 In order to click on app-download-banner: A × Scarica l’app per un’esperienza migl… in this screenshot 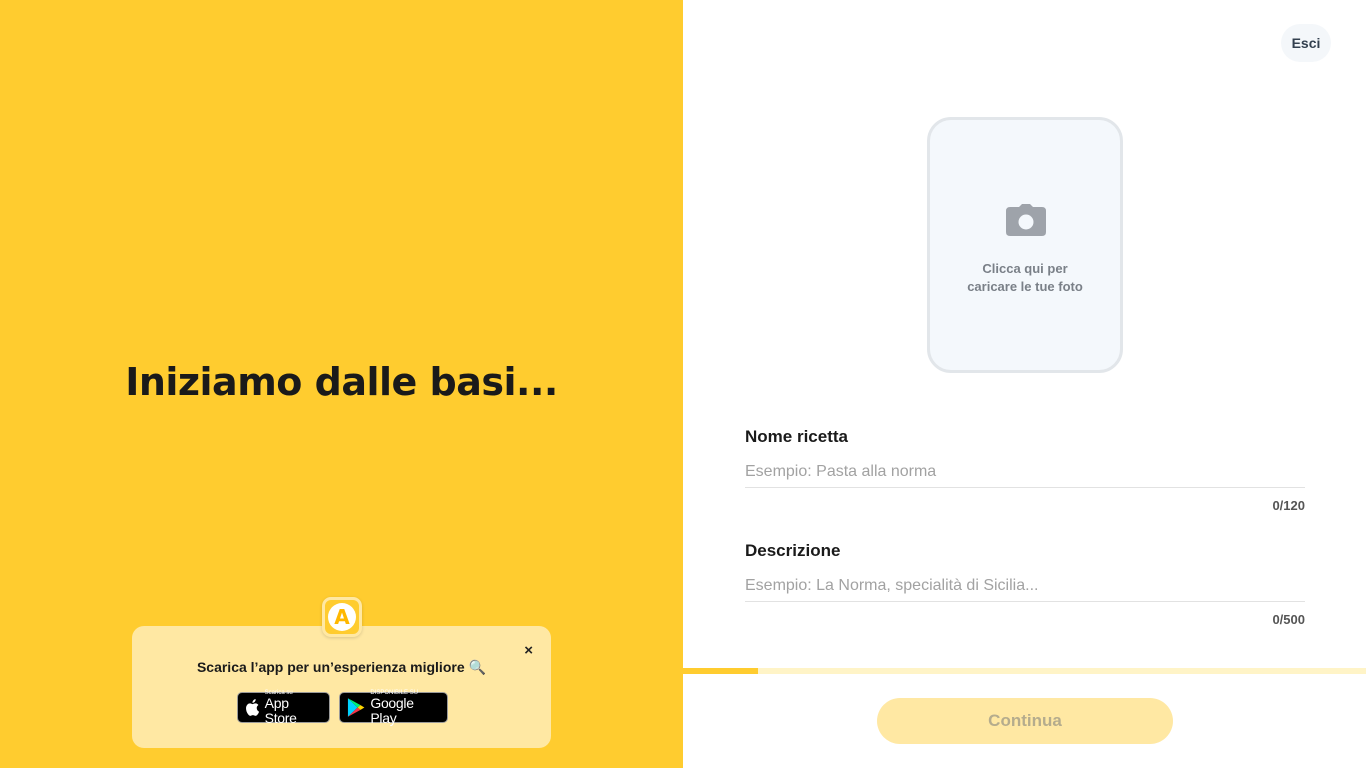, I will do `click(341, 672)`.